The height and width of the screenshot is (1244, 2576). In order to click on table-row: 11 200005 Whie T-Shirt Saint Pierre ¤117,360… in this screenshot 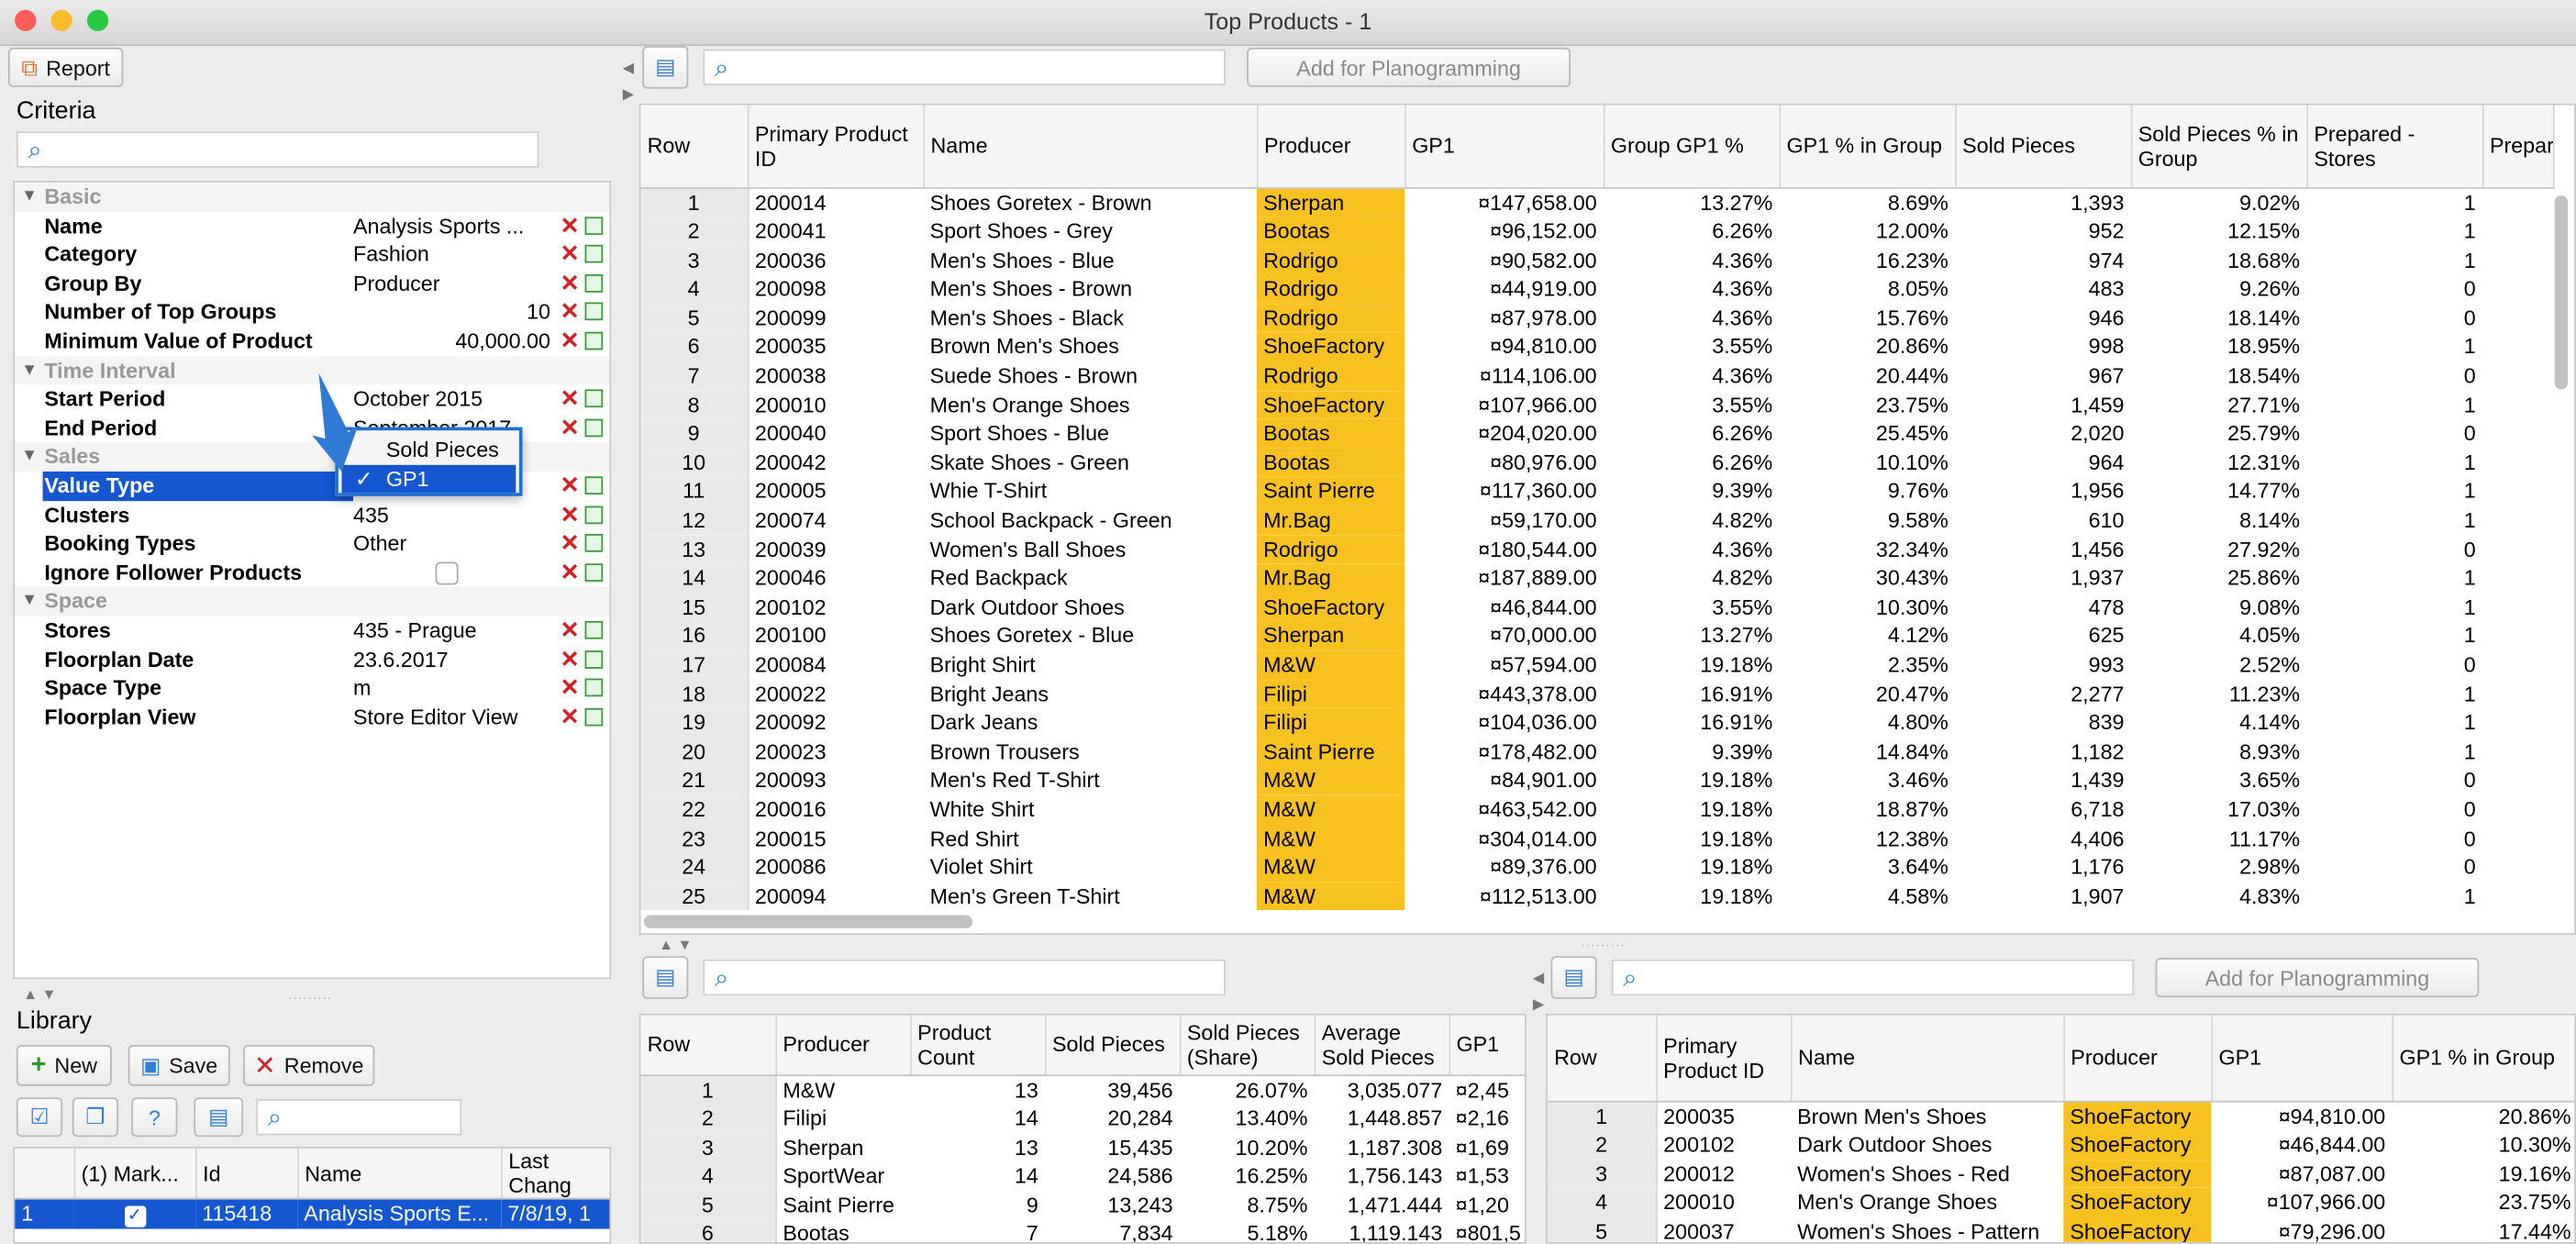, I will do `click(1596, 491)`.